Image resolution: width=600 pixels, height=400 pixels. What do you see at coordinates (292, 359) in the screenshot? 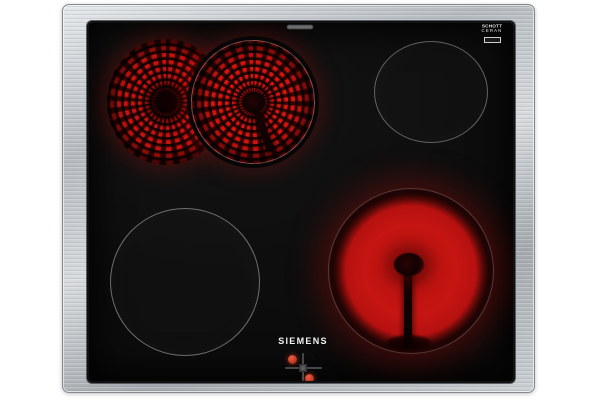
I see `indicator-dot-left` at bounding box center [292, 359].